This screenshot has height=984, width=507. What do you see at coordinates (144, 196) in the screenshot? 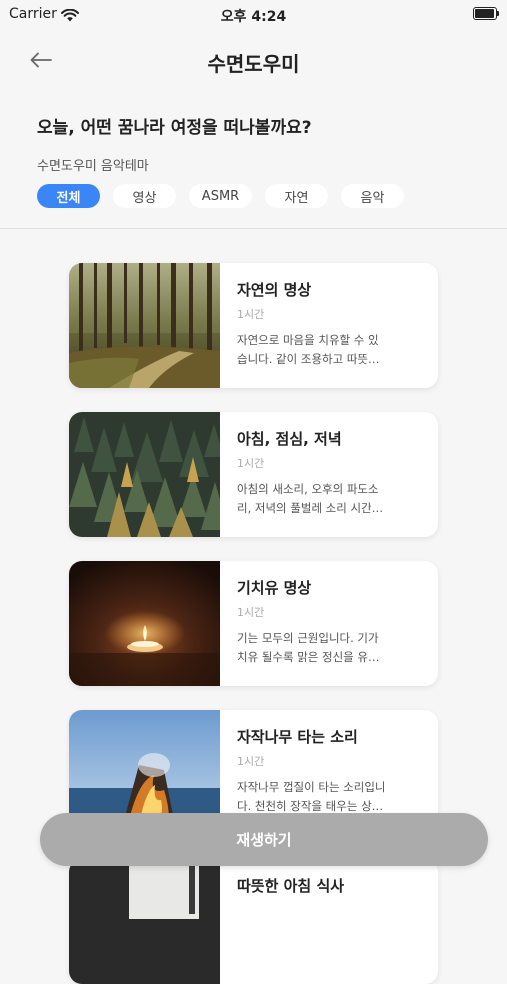
I see `tab-video: 영상` at bounding box center [144, 196].